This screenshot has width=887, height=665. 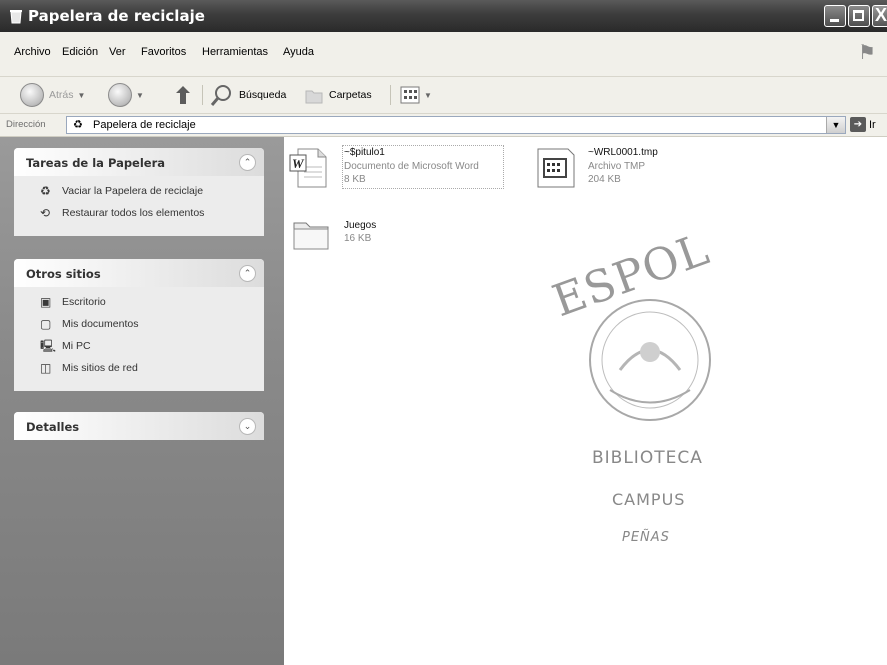 I want to click on svg-text: W, so click(x=298, y=163).